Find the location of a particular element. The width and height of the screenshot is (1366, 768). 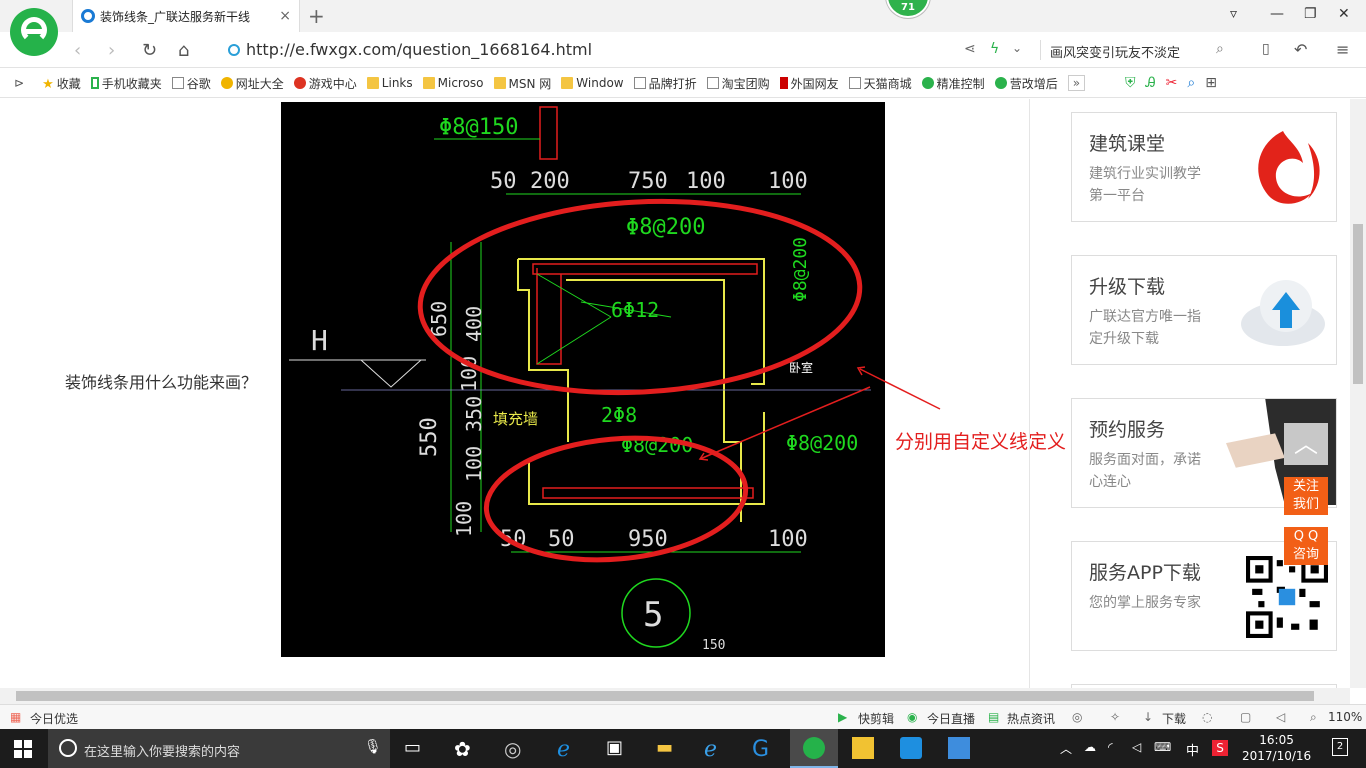

card-desc: 广联达官方唯一指定升级下载 is located at coordinates (1145, 328).